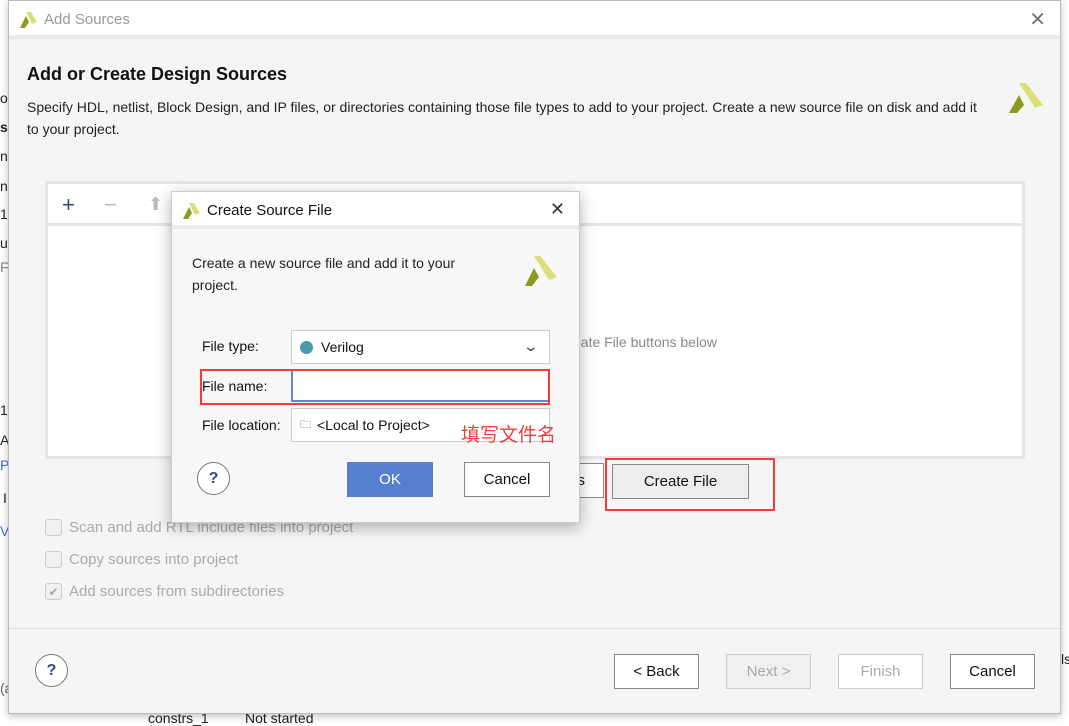 This screenshot has height=726, width=1069. I want to click on next-button: Next >, so click(768, 671).